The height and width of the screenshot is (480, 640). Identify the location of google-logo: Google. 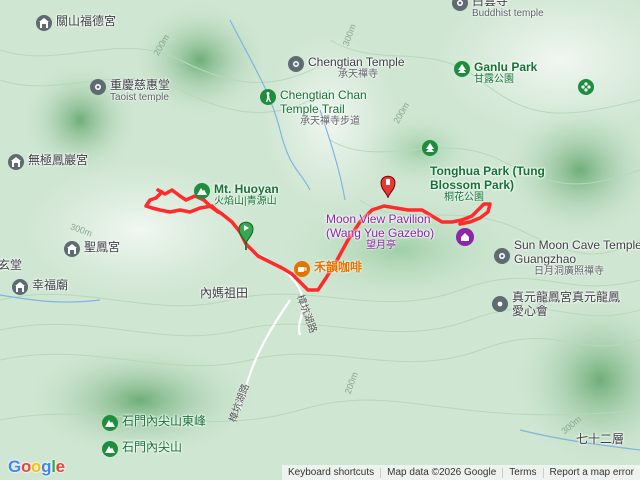
(36, 466).